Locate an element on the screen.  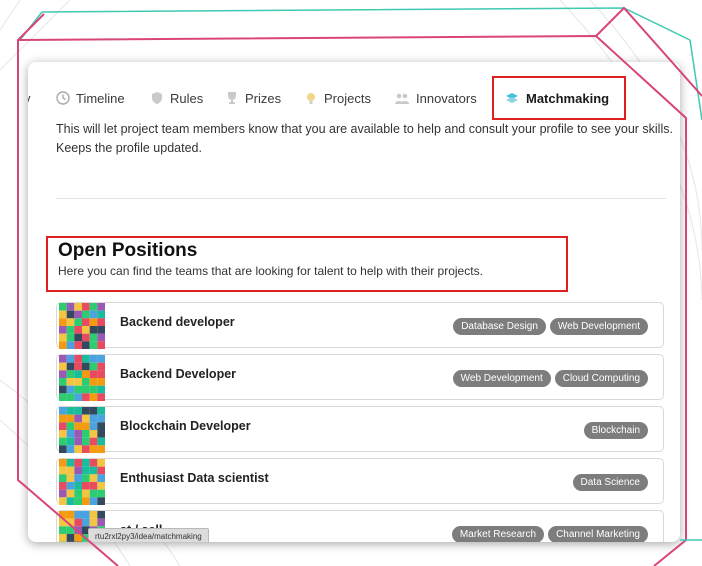
skill-tag: Blockchain is located at coordinates (615, 430).